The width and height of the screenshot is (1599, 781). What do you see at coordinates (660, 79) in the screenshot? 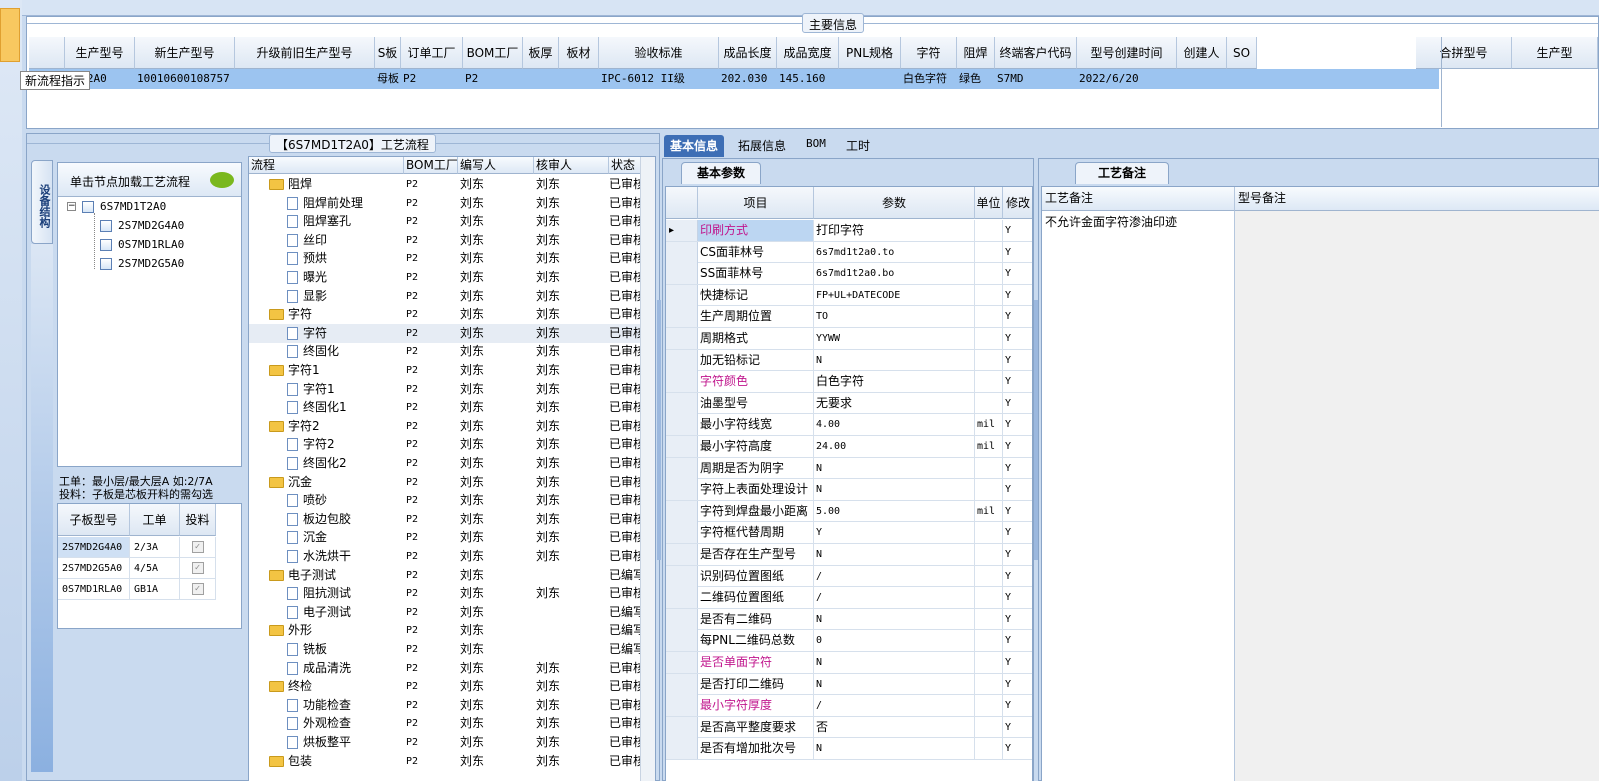
I see `table-cell: IPC-6012 II级` at bounding box center [660, 79].